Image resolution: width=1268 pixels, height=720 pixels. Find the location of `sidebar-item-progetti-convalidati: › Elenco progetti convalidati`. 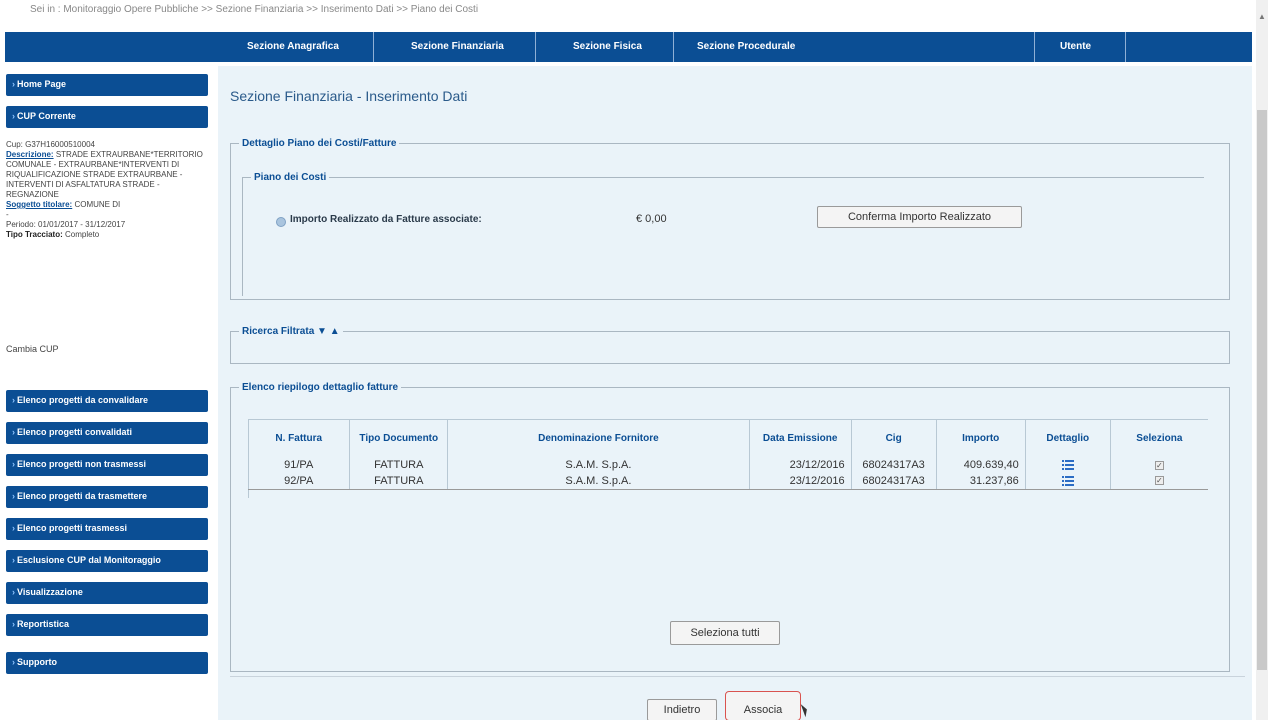

sidebar-item-progetti-convalidati: › Elenco progetti convalidati is located at coordinates (107, 433).